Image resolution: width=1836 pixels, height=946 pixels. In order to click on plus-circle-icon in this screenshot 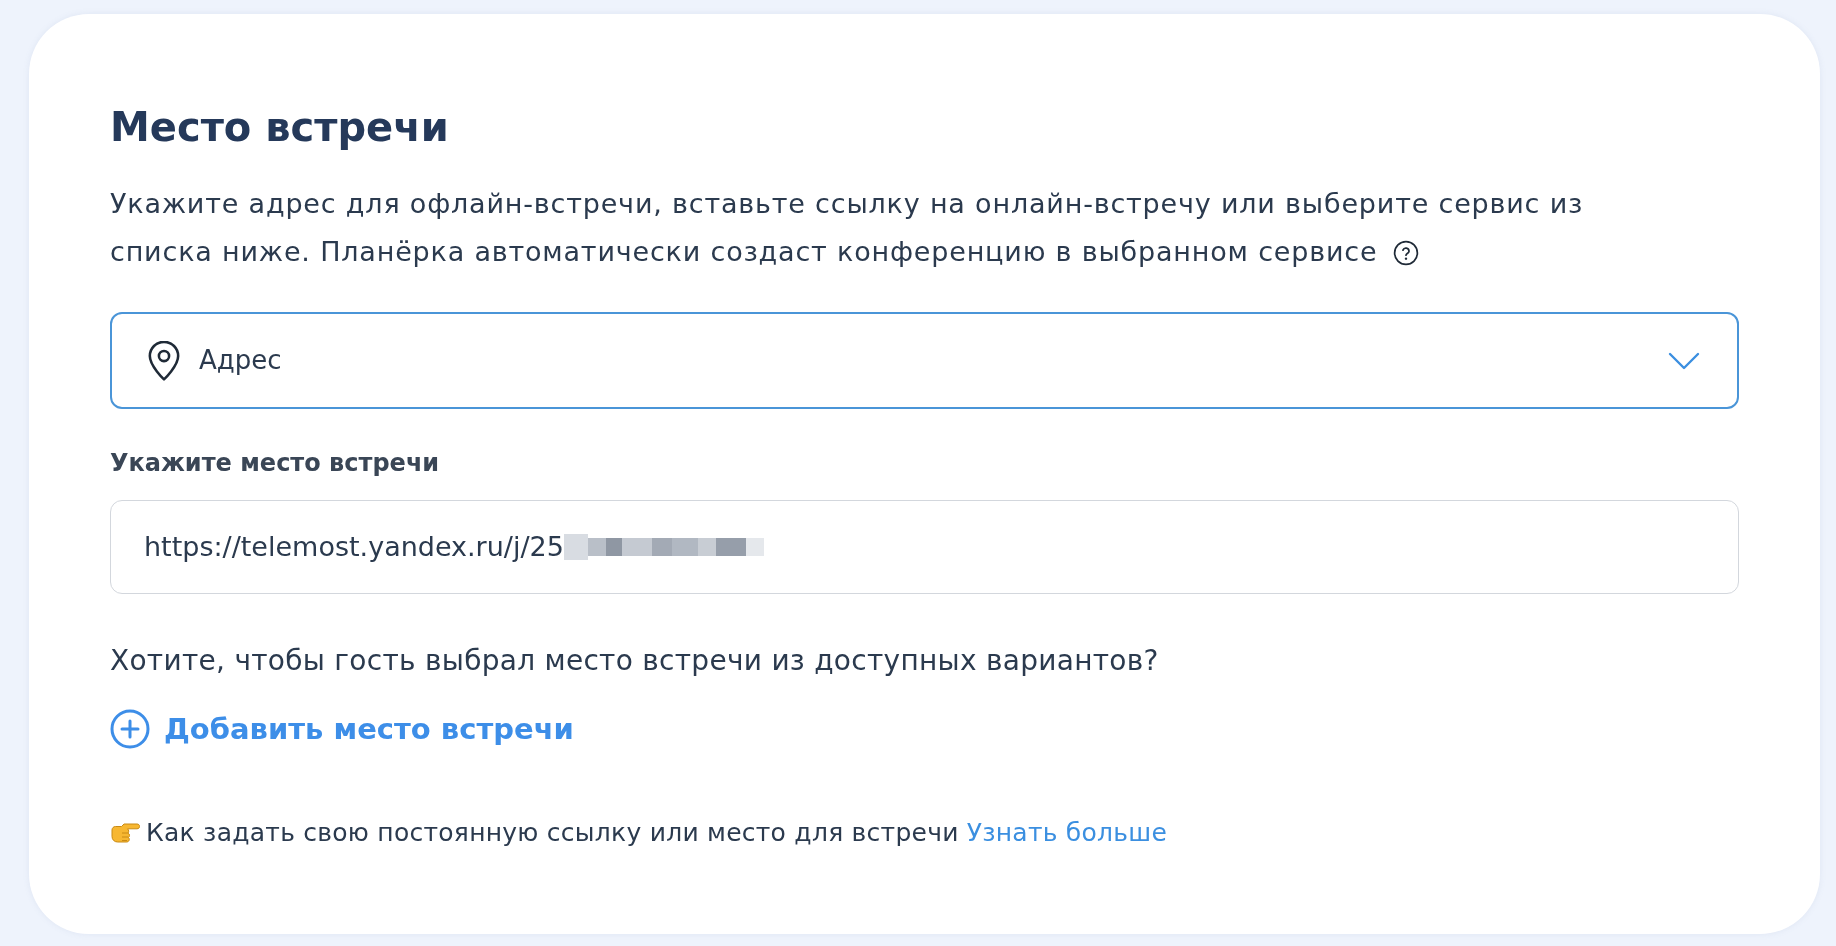, I will do `click(130, 729)`.